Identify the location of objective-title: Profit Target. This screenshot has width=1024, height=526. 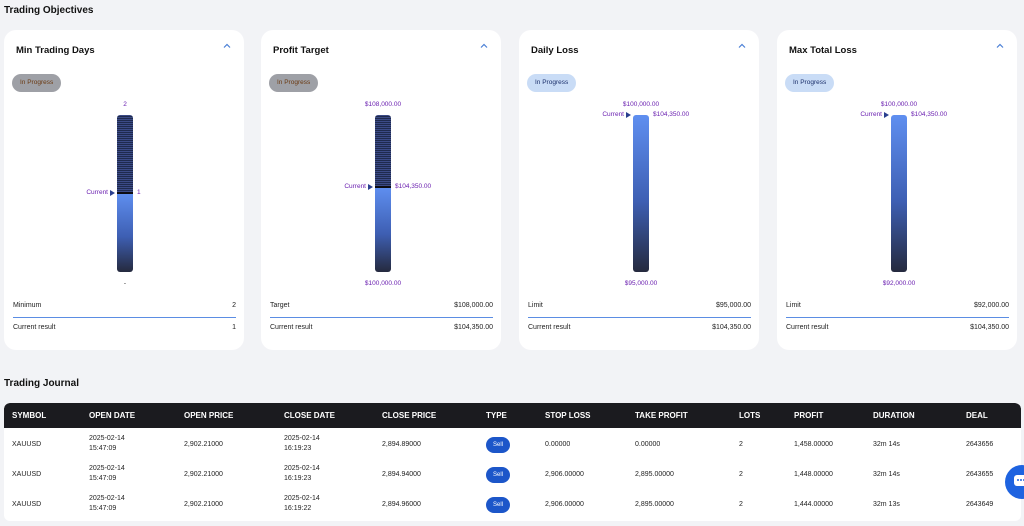
(301, 50).